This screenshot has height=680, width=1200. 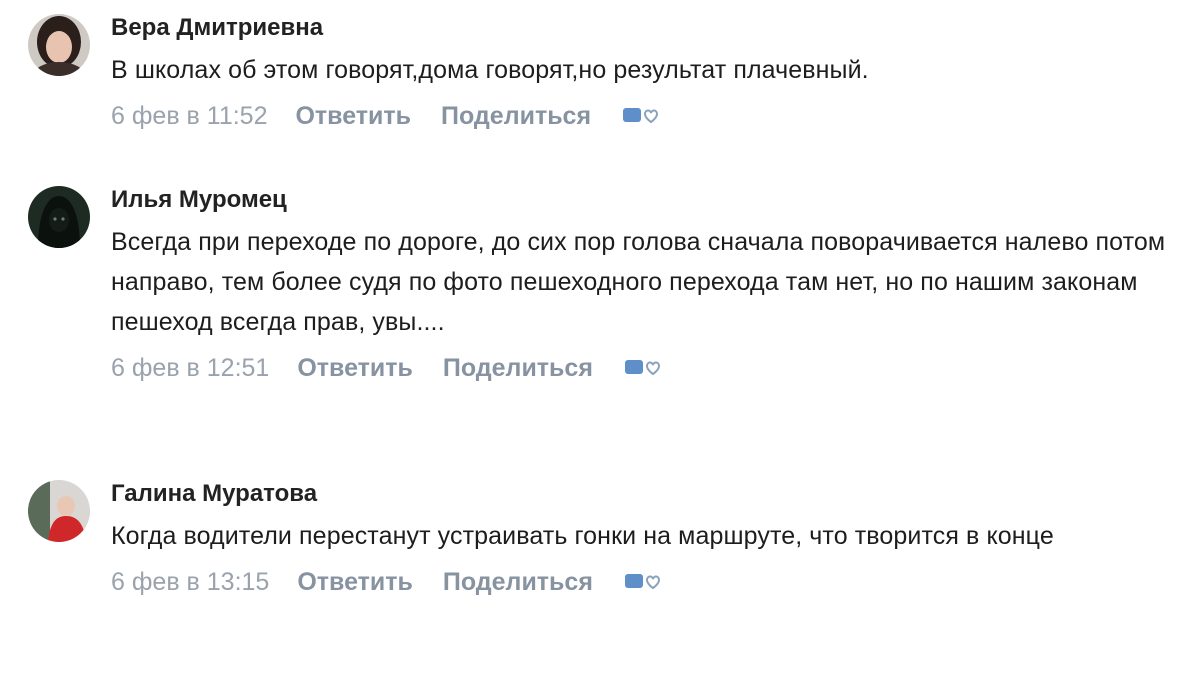 I want to click on comment-author: Галина Муратова, so click(x=641, y=494).